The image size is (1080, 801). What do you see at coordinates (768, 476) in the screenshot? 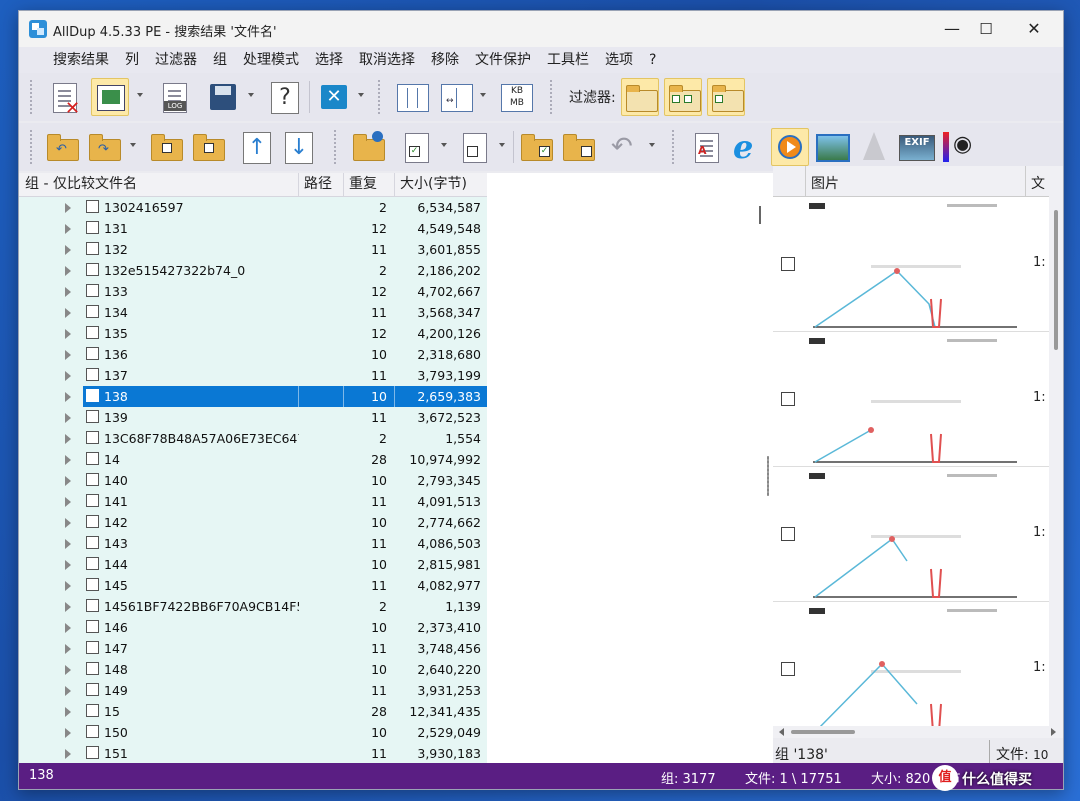
I see `preview-splitter-grip` at bounding box center [768, 476].